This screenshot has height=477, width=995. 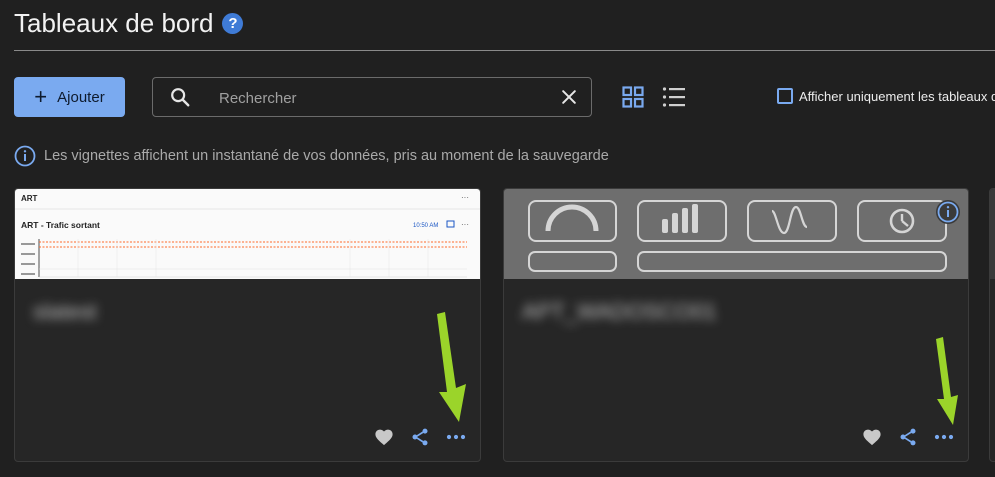 I want to click on placeholder-widgets, so click(x=737, y=236).